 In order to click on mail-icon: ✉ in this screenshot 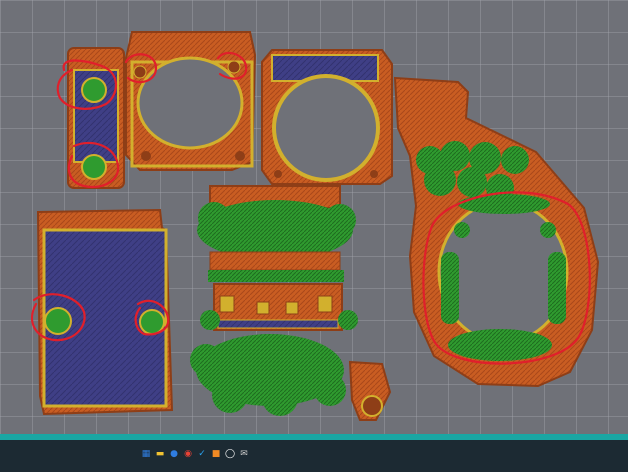, I will do `click(244, 454)`.